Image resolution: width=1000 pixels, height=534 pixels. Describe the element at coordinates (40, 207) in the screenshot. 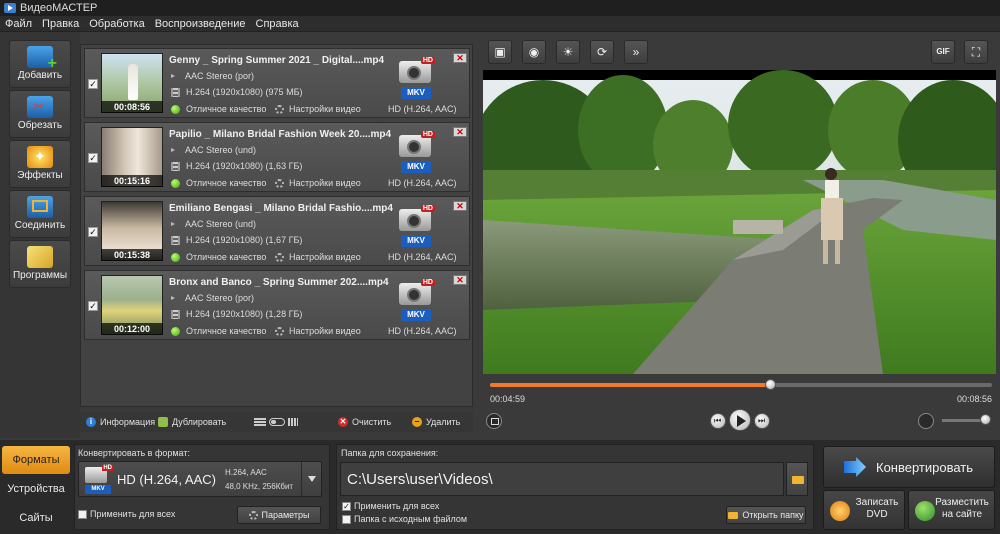

I see `join-film-icon` at that location.